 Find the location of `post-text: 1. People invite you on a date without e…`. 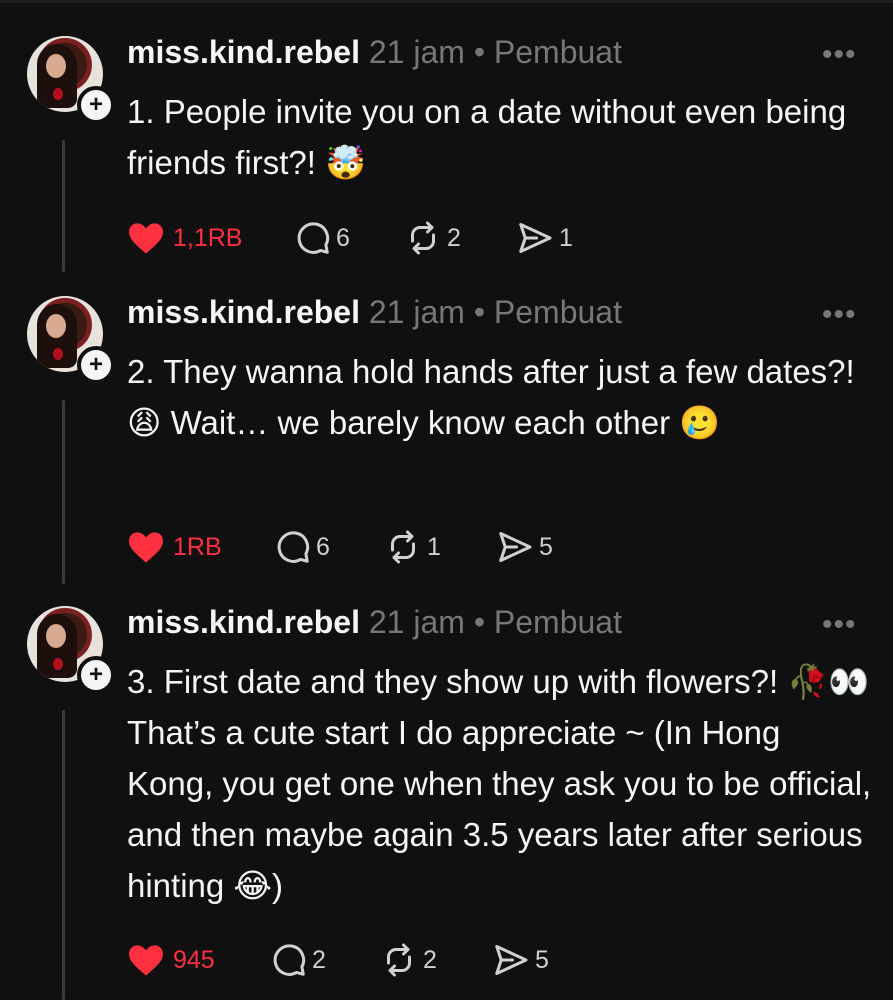

post-text: 1. People invite you on a date without e… is located at coordinates (487, 137).